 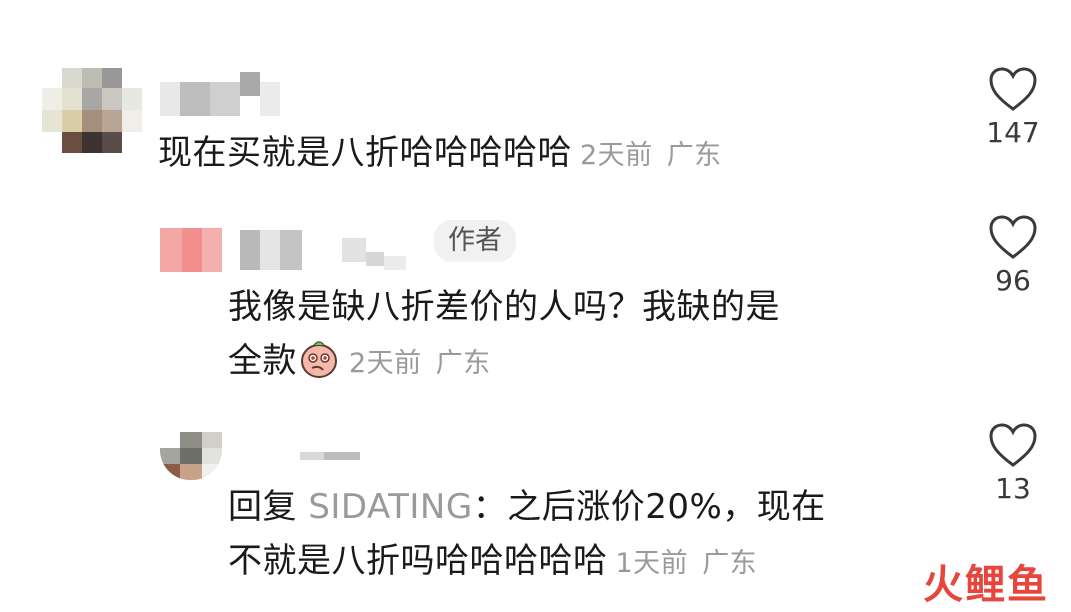 What do you see at coordinates (390, 507) in the screenshot?
I see `reply-target: SIDATING` at bounding box center [390, 507].